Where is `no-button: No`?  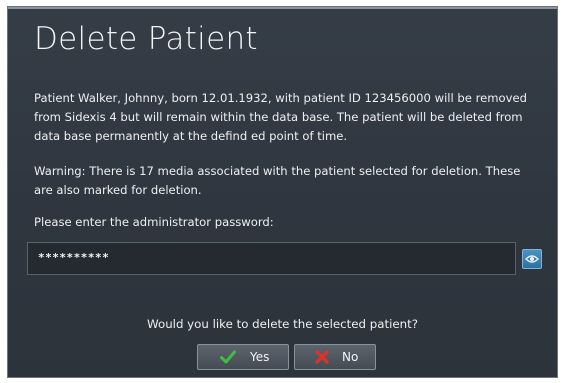 no-button: No is located at coordinates (335, 357).